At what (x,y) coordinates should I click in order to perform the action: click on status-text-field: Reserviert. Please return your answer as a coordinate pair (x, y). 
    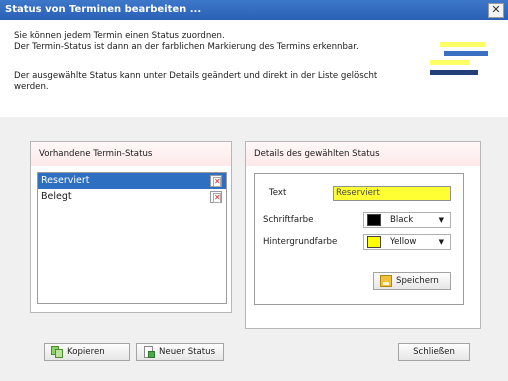
    Looking at the image, I should click on (392, 193).